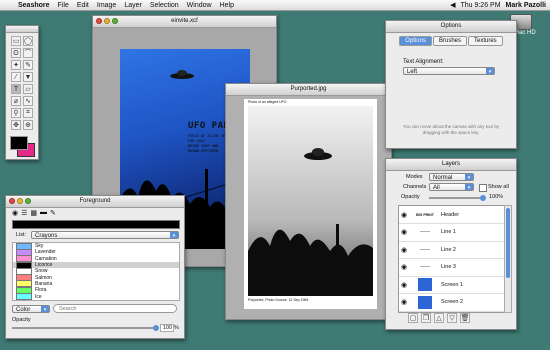 The width and height of the screenshot is (550, 350). What do you see at coordinates (439, 318) in the screenshot?
I see `raise-layer-icon: △` at bounding box center [439, 318].